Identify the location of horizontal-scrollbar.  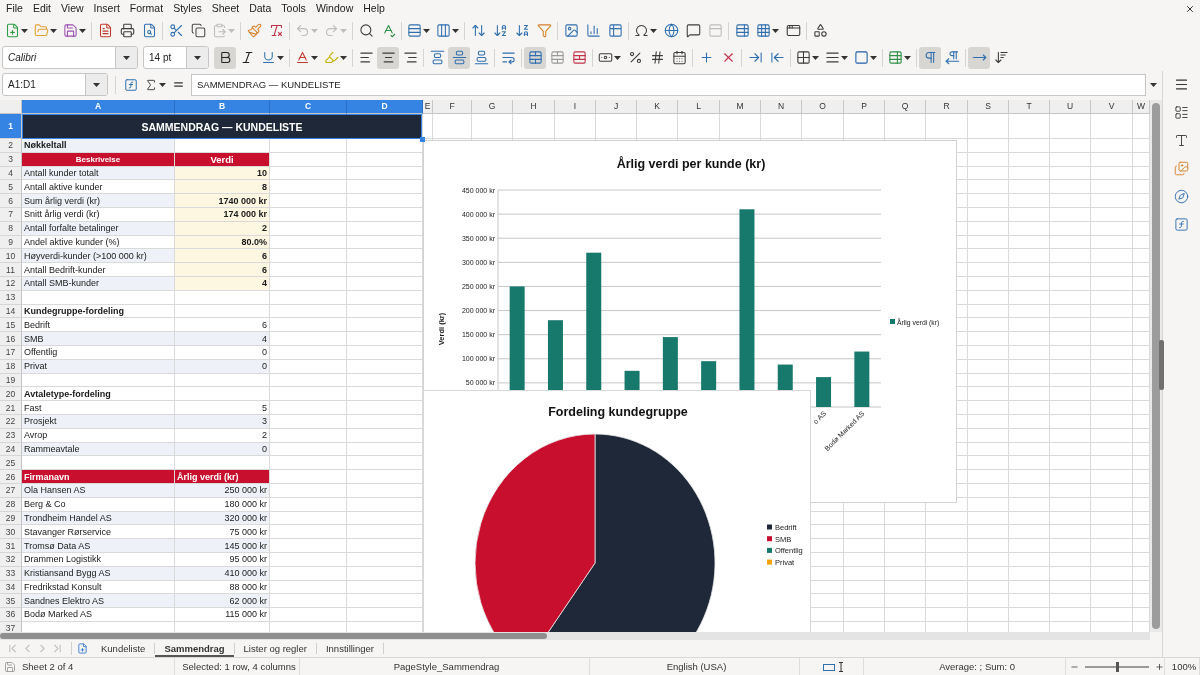
(575, 636).